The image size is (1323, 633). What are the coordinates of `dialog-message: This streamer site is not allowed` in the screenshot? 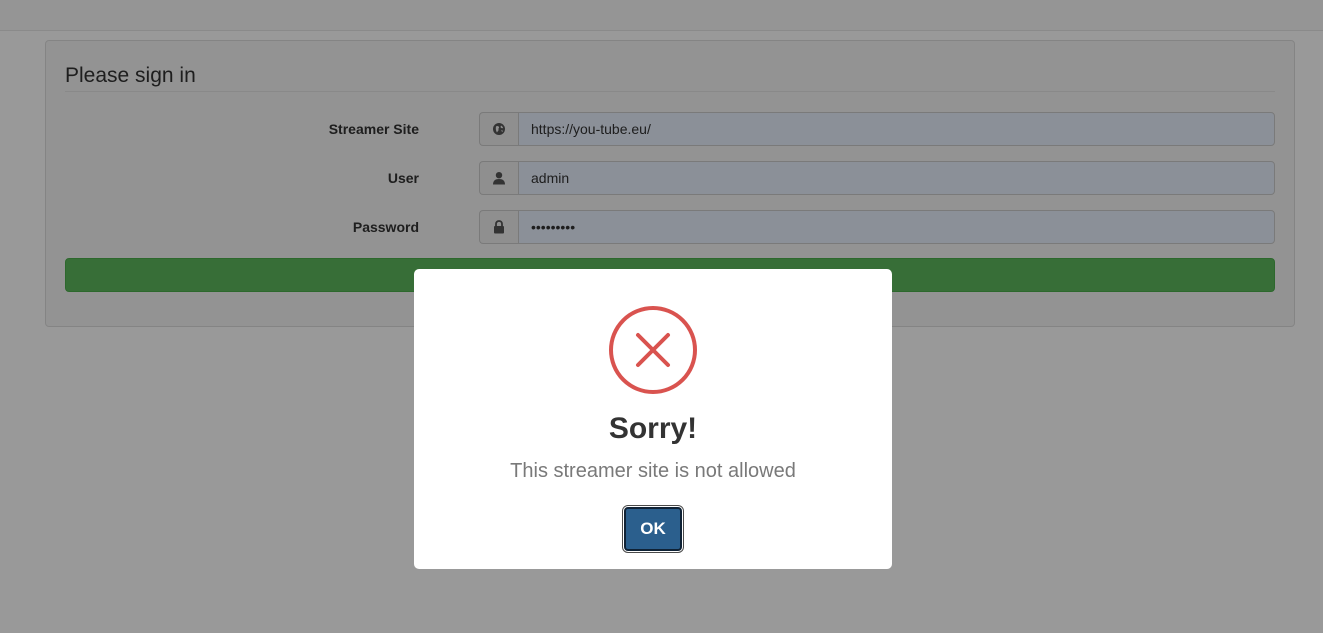 It's located at (653, 471).